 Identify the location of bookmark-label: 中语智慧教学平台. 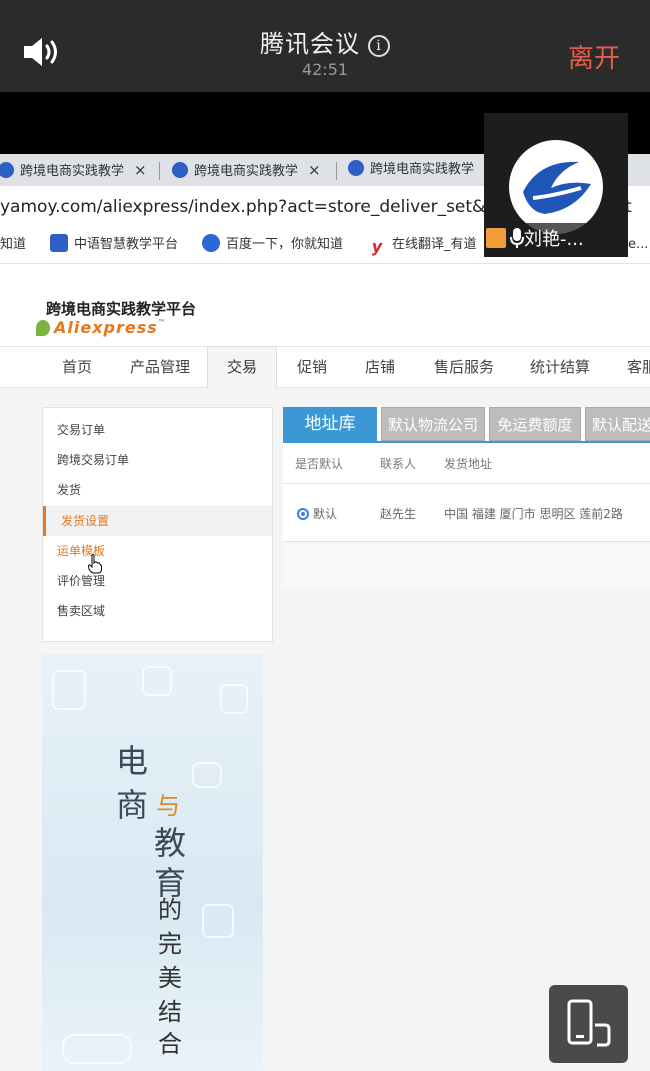
(126, 244).